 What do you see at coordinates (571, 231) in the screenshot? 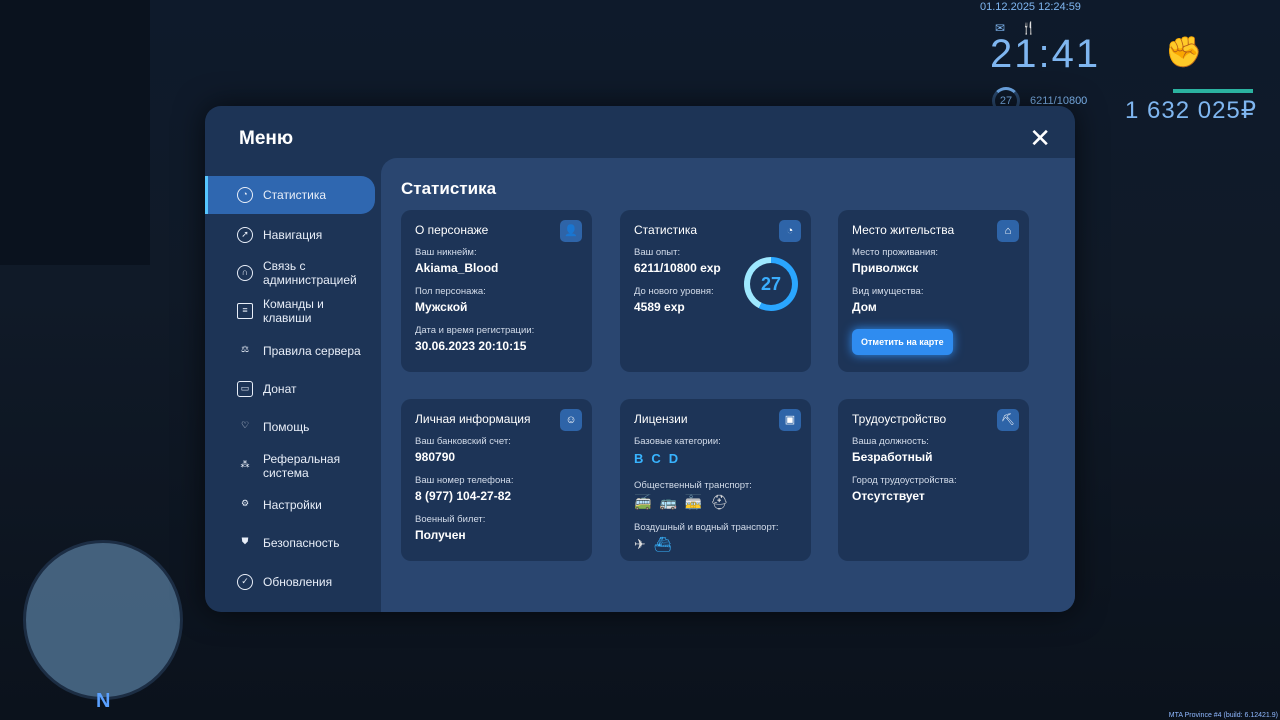
I see `user-icon: 👤` at bounding box center [571, 231].